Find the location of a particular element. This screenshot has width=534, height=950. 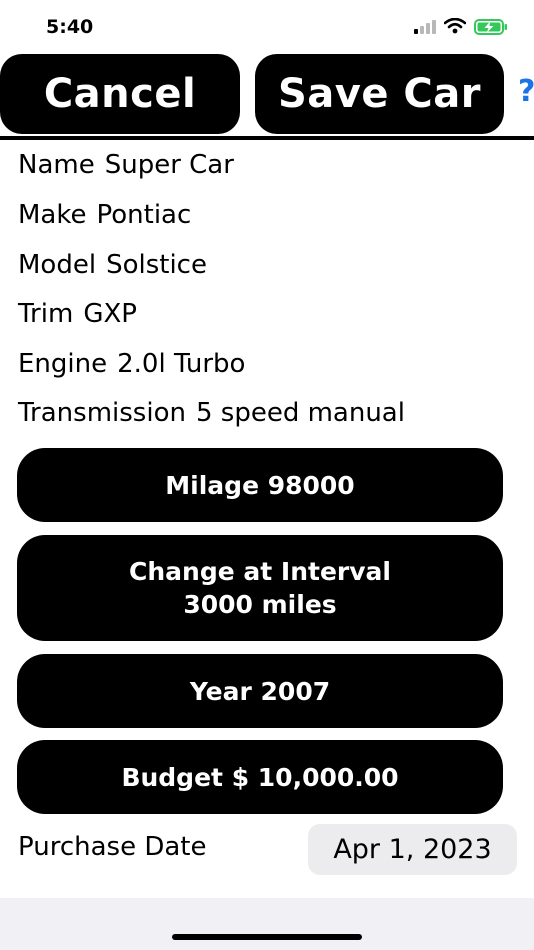

engine-value: 2.0l Turbo is located at coordinates (181, 364).